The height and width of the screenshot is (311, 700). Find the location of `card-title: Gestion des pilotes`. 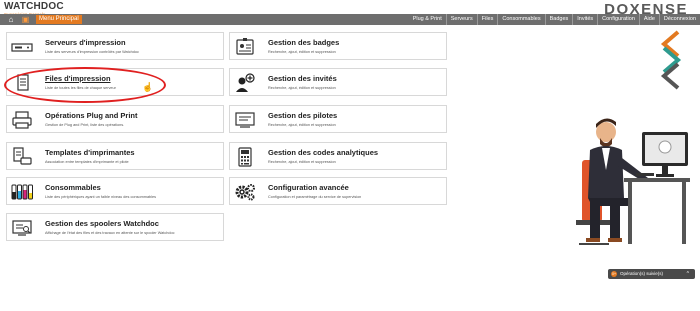

card-title: Gestion des pilotes is located at coordinates (303, 115).